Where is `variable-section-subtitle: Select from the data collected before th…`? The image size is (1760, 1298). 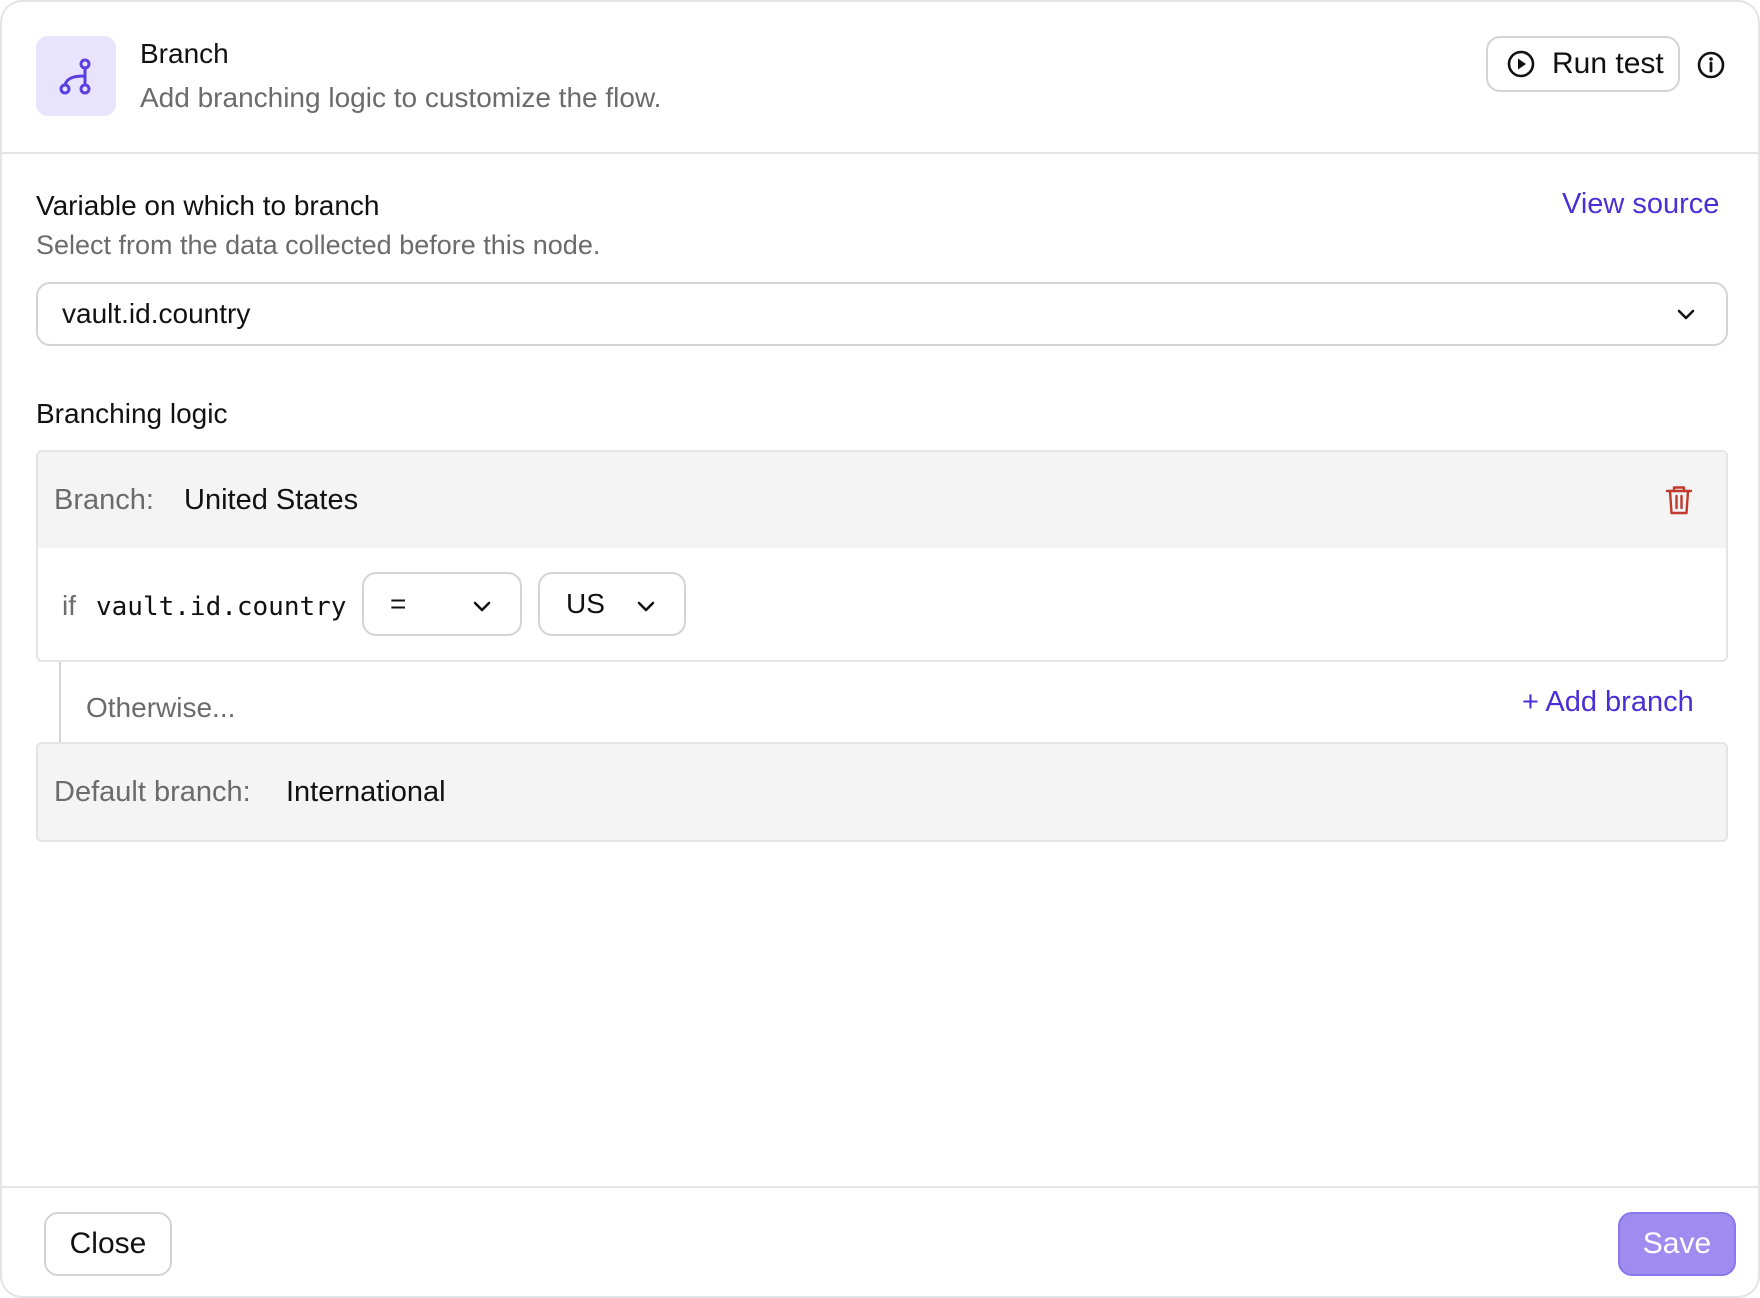 variable-section-subtitle: Select from the data collected before th… is located at coordinates (318, 245).